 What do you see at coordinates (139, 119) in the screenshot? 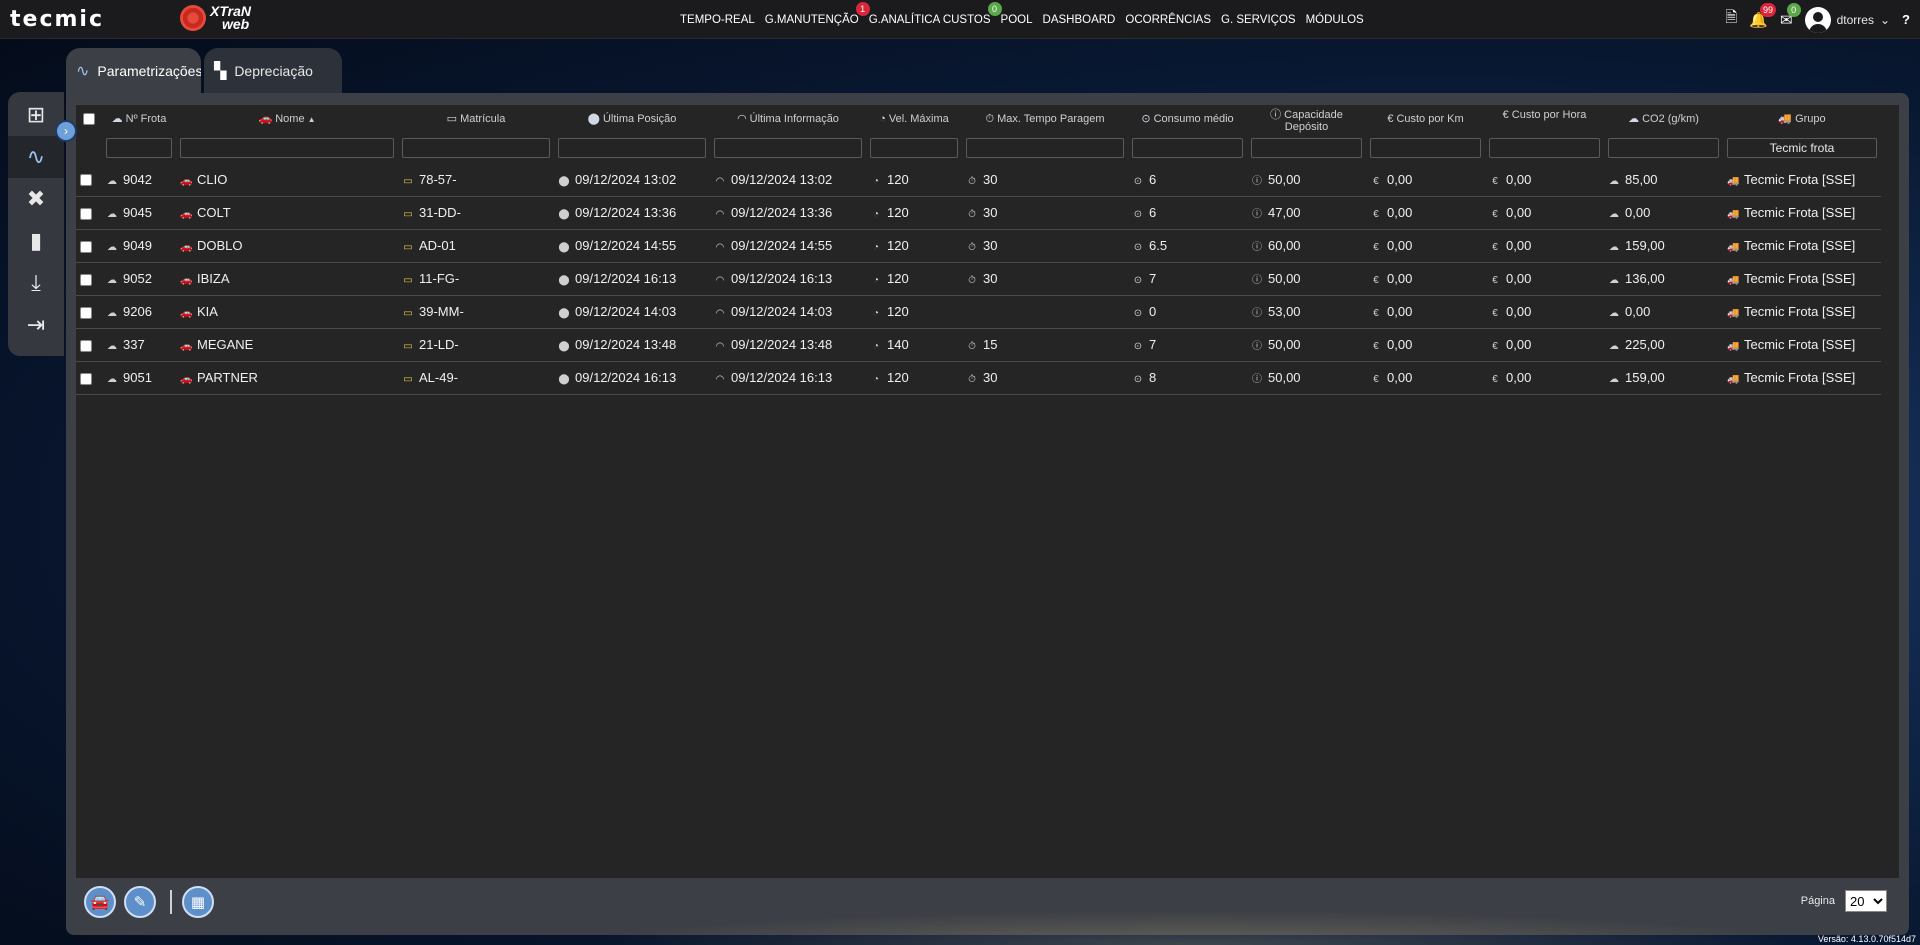
I see `column-header: ☁ Nº Frota` at bounding box center [139, 119].